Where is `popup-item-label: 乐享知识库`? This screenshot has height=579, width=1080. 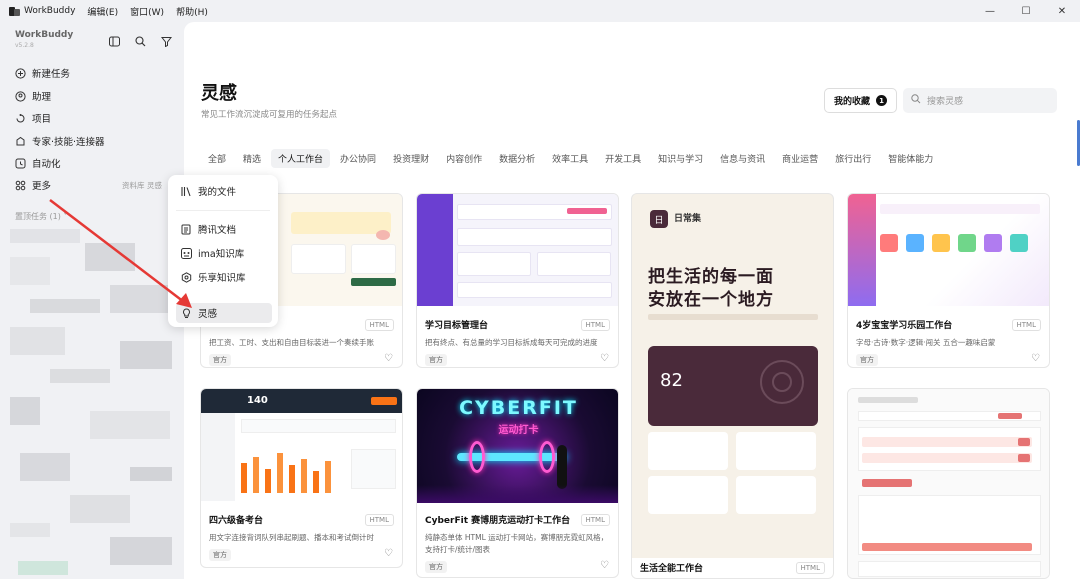
popup-item-label: 乐享知识库 is located at coordinates (222, 278).